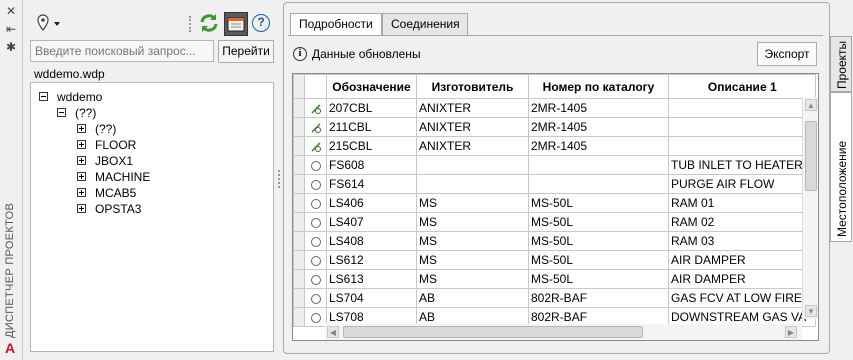  Describe the element at coordinates (742, 127) in the screenshot. I see `cell-description` at that location.